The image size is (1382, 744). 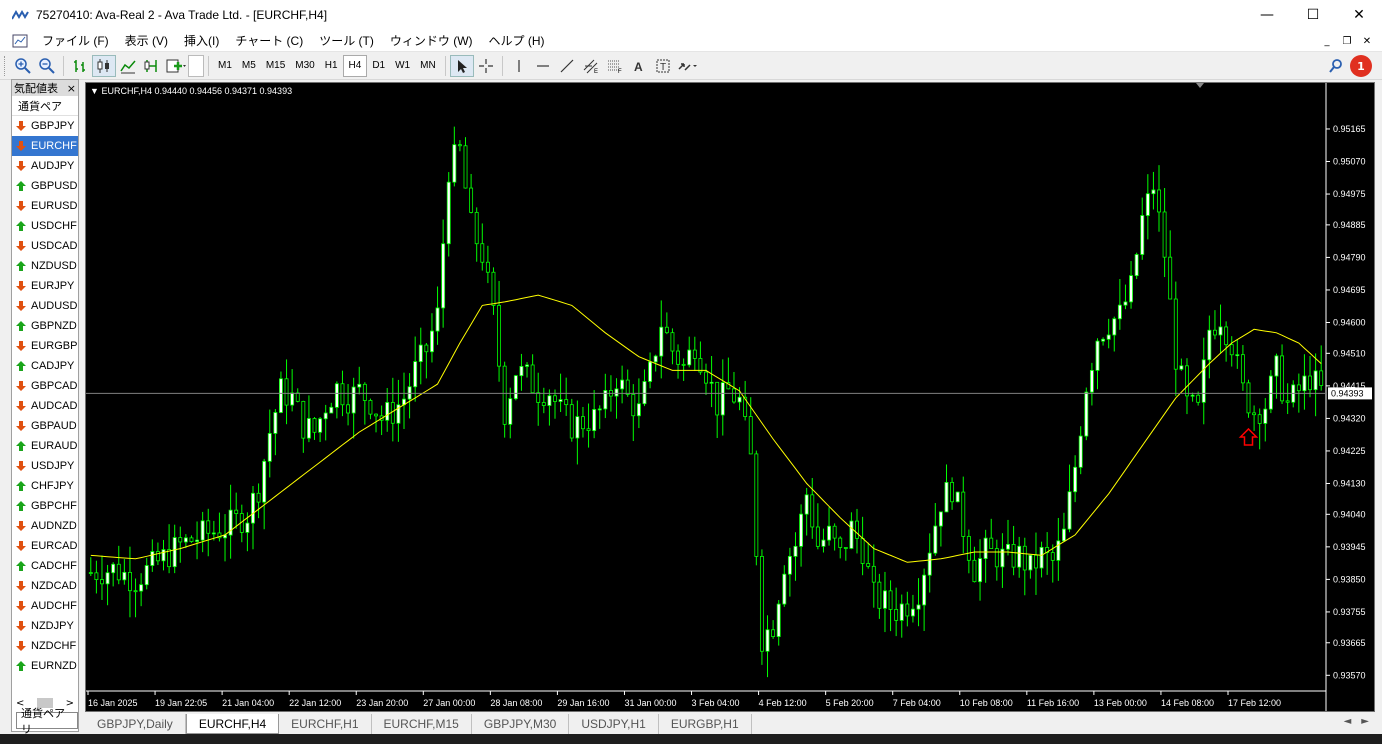 I want to click on symbol-row: AUDCHF, so click(x=45, y=606).